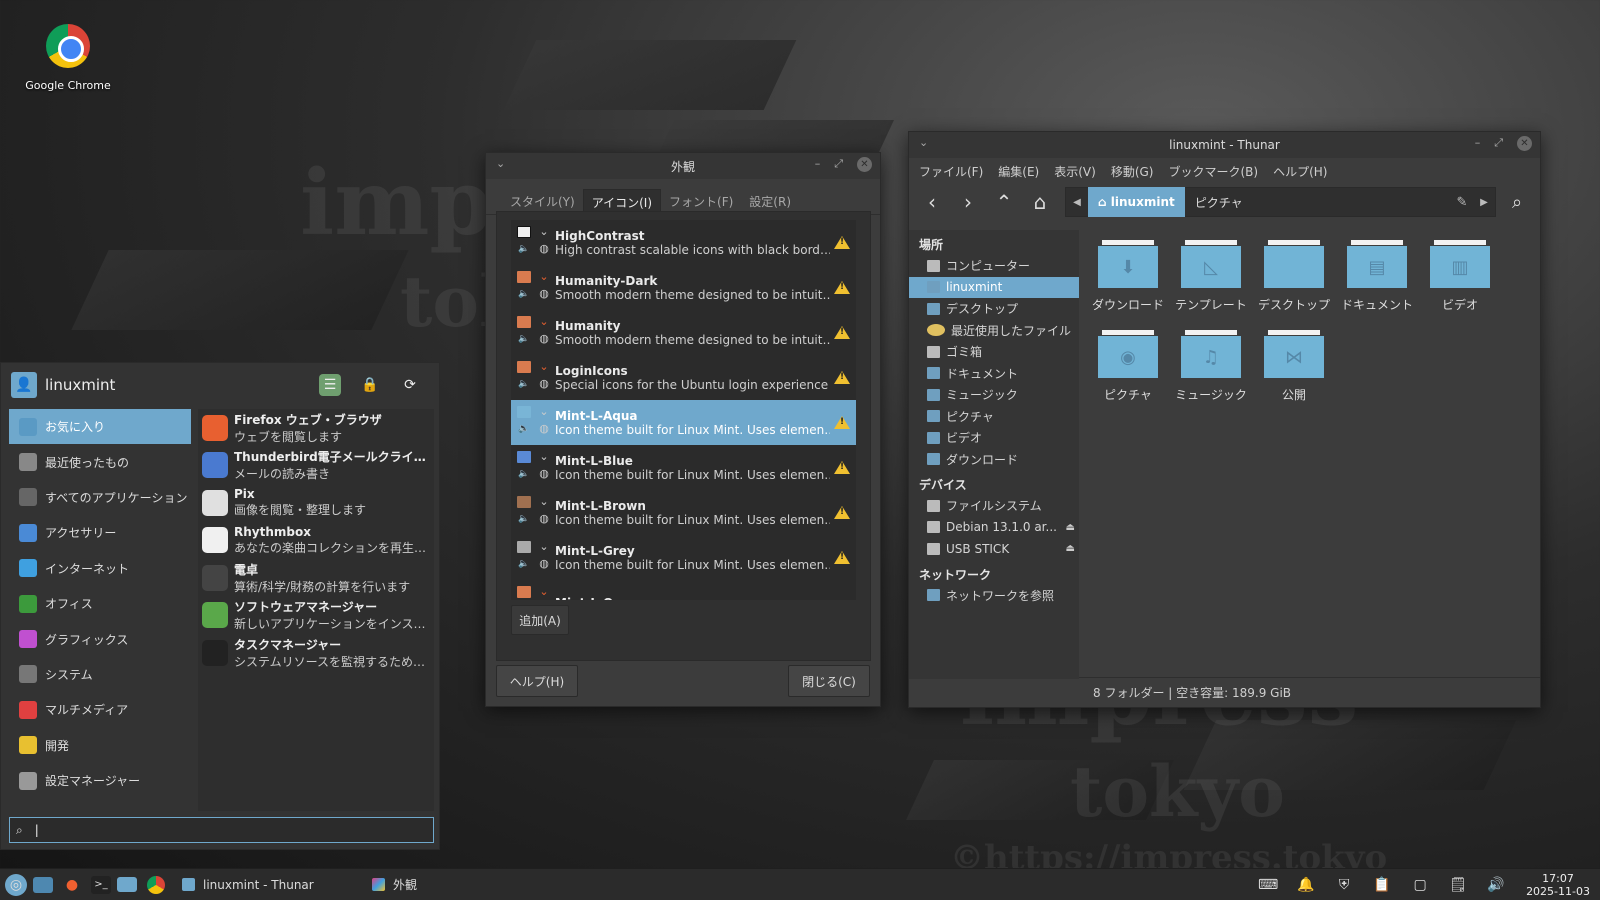  What do you see at coordinates (1294, 276) in the screenshot?
I see `folder-item: デスクトップ` at bounding box center [1294, 276].